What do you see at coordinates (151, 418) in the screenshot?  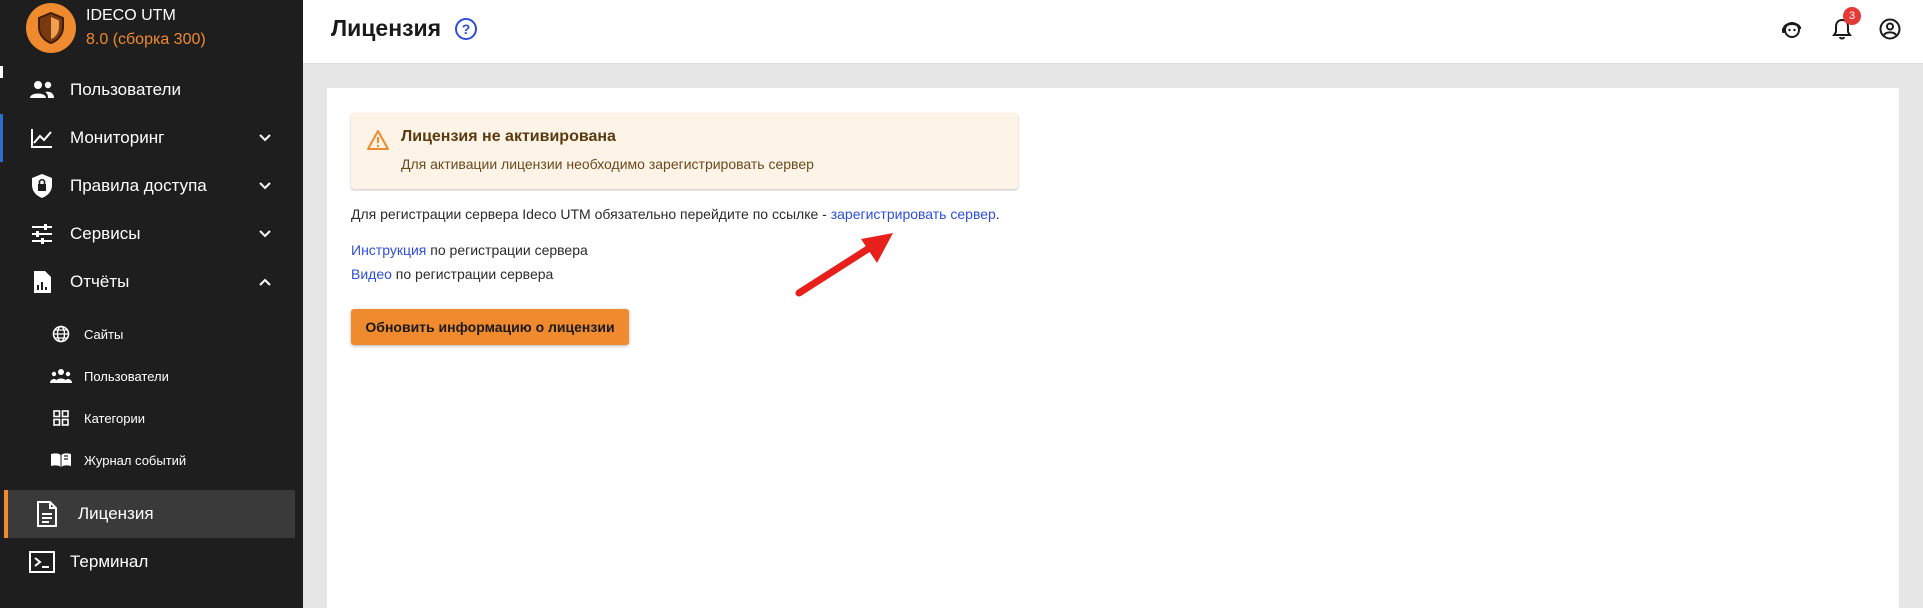 I see `sidebar-subitem-categories: Категории` at bounding box center [151, 418].